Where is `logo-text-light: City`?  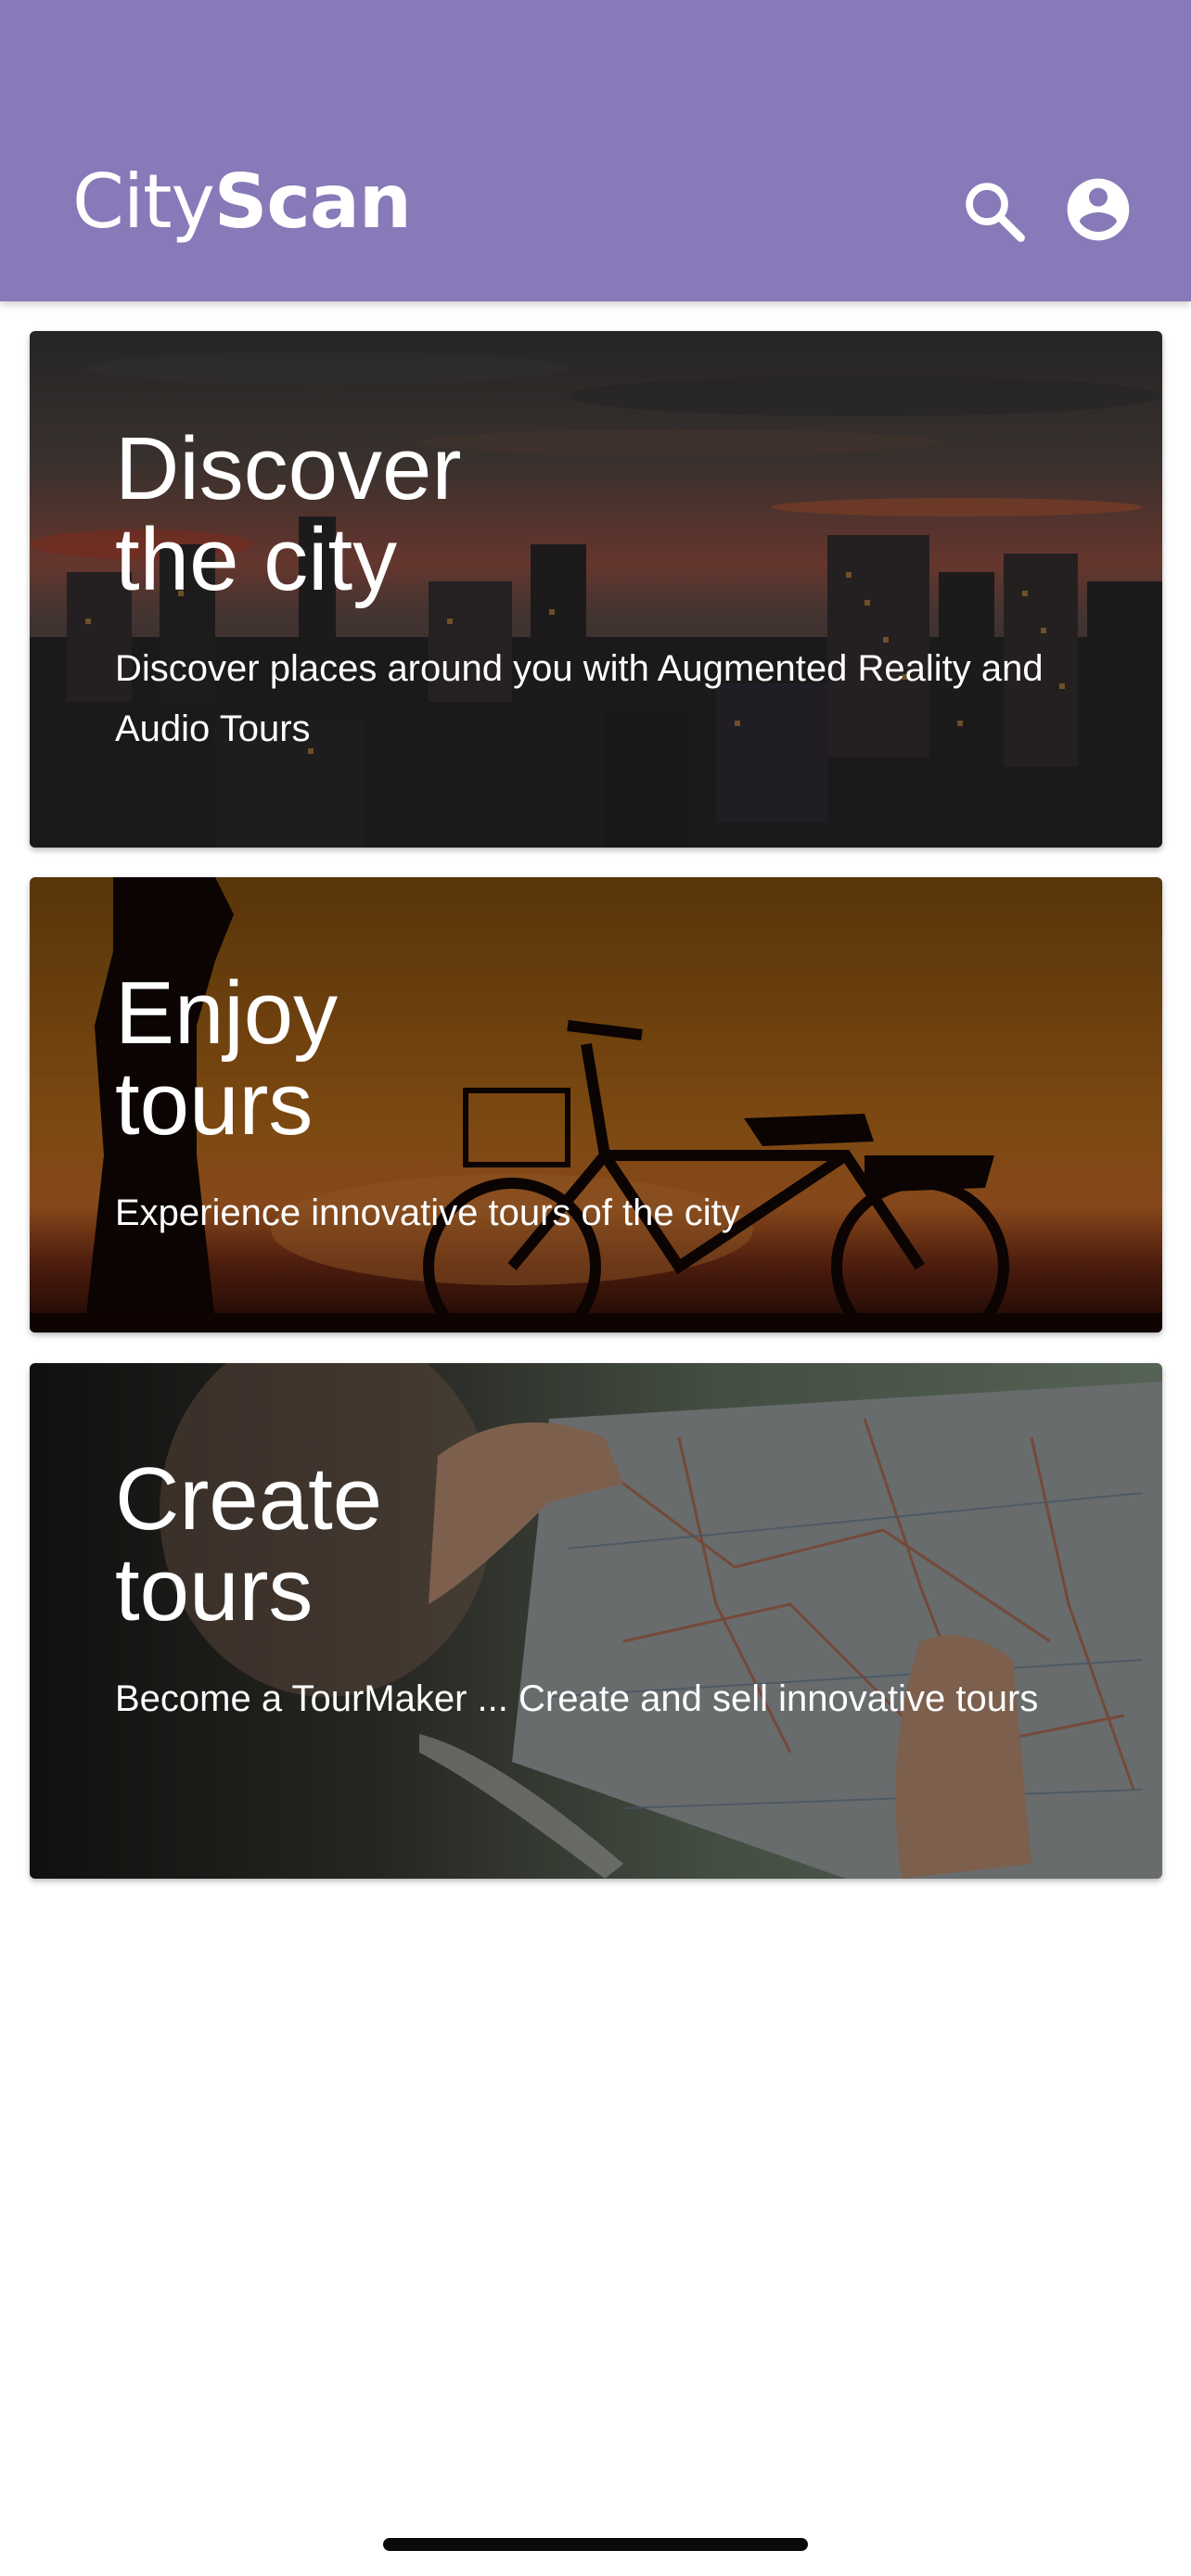
logo-text-light: City is located at coordinates (143, 202).